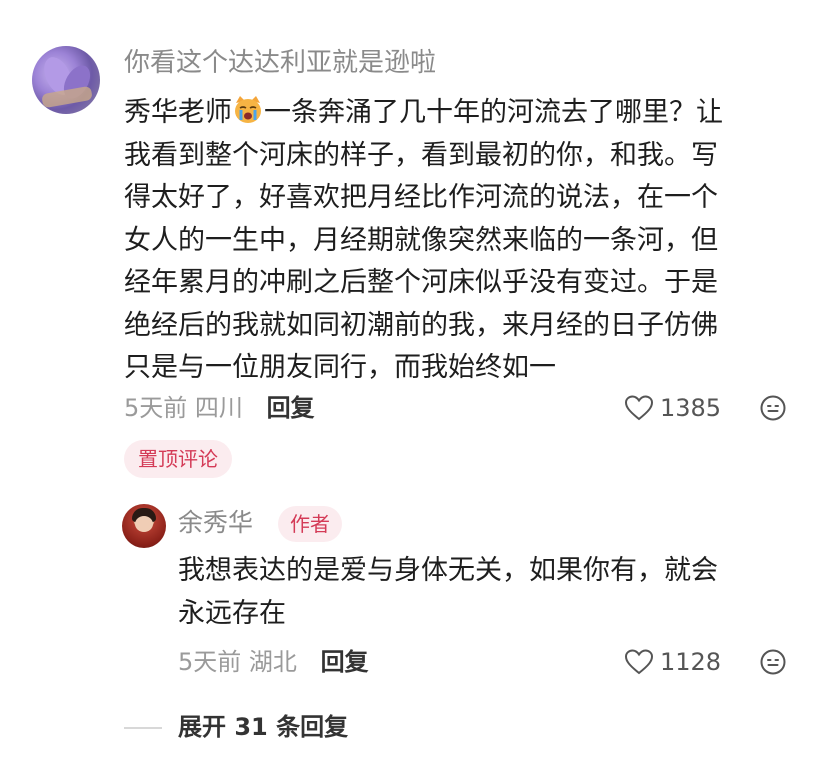 The image size is (832, 776). Describe the element at coordinates (310, 524) in the screenshot. I see `author-badge: 作者` at that location.